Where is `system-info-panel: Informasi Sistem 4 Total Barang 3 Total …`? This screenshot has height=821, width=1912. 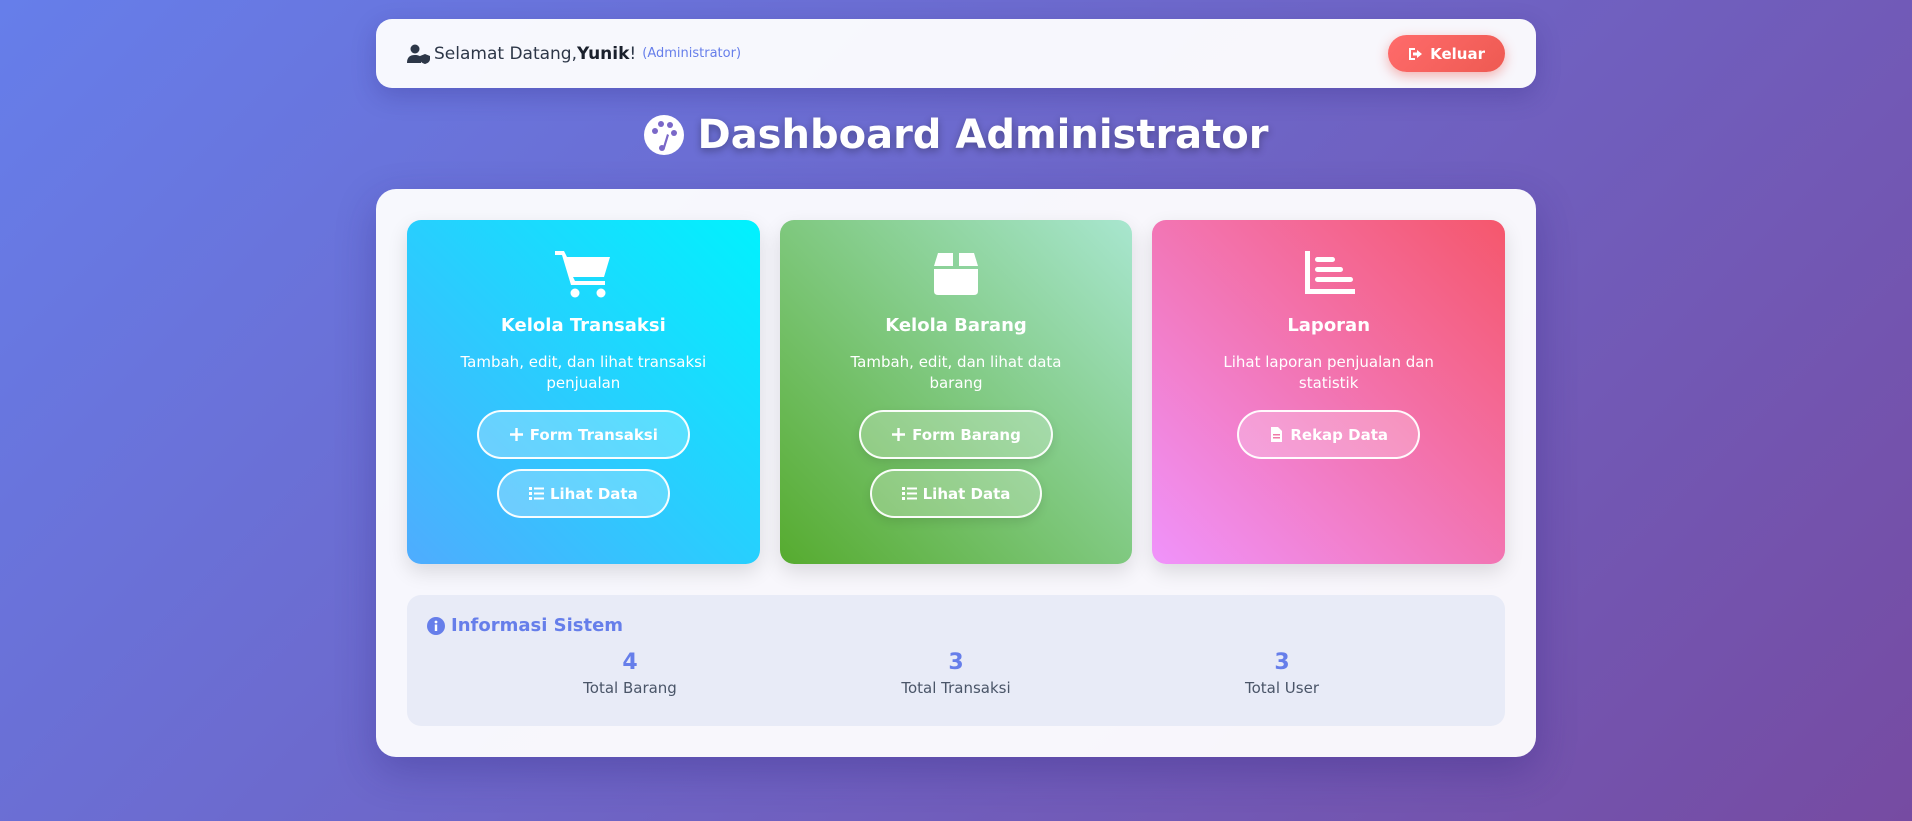 system-info-panel: Informasi Sistem 4 Total Barang 3 Total … is located at coordinates (956, 660).